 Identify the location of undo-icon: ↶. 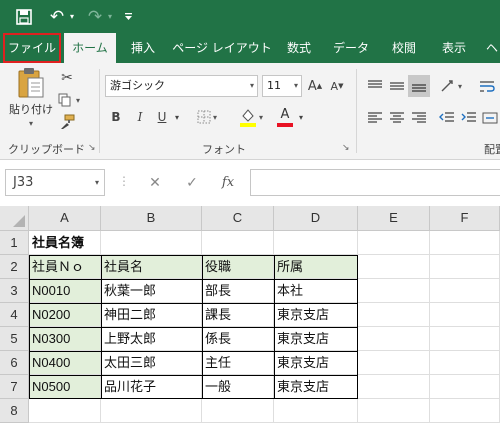
(57, 16).